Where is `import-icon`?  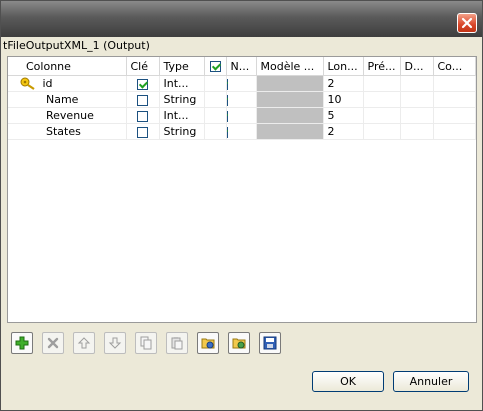 import-icon is located at coordinates (208, 343).